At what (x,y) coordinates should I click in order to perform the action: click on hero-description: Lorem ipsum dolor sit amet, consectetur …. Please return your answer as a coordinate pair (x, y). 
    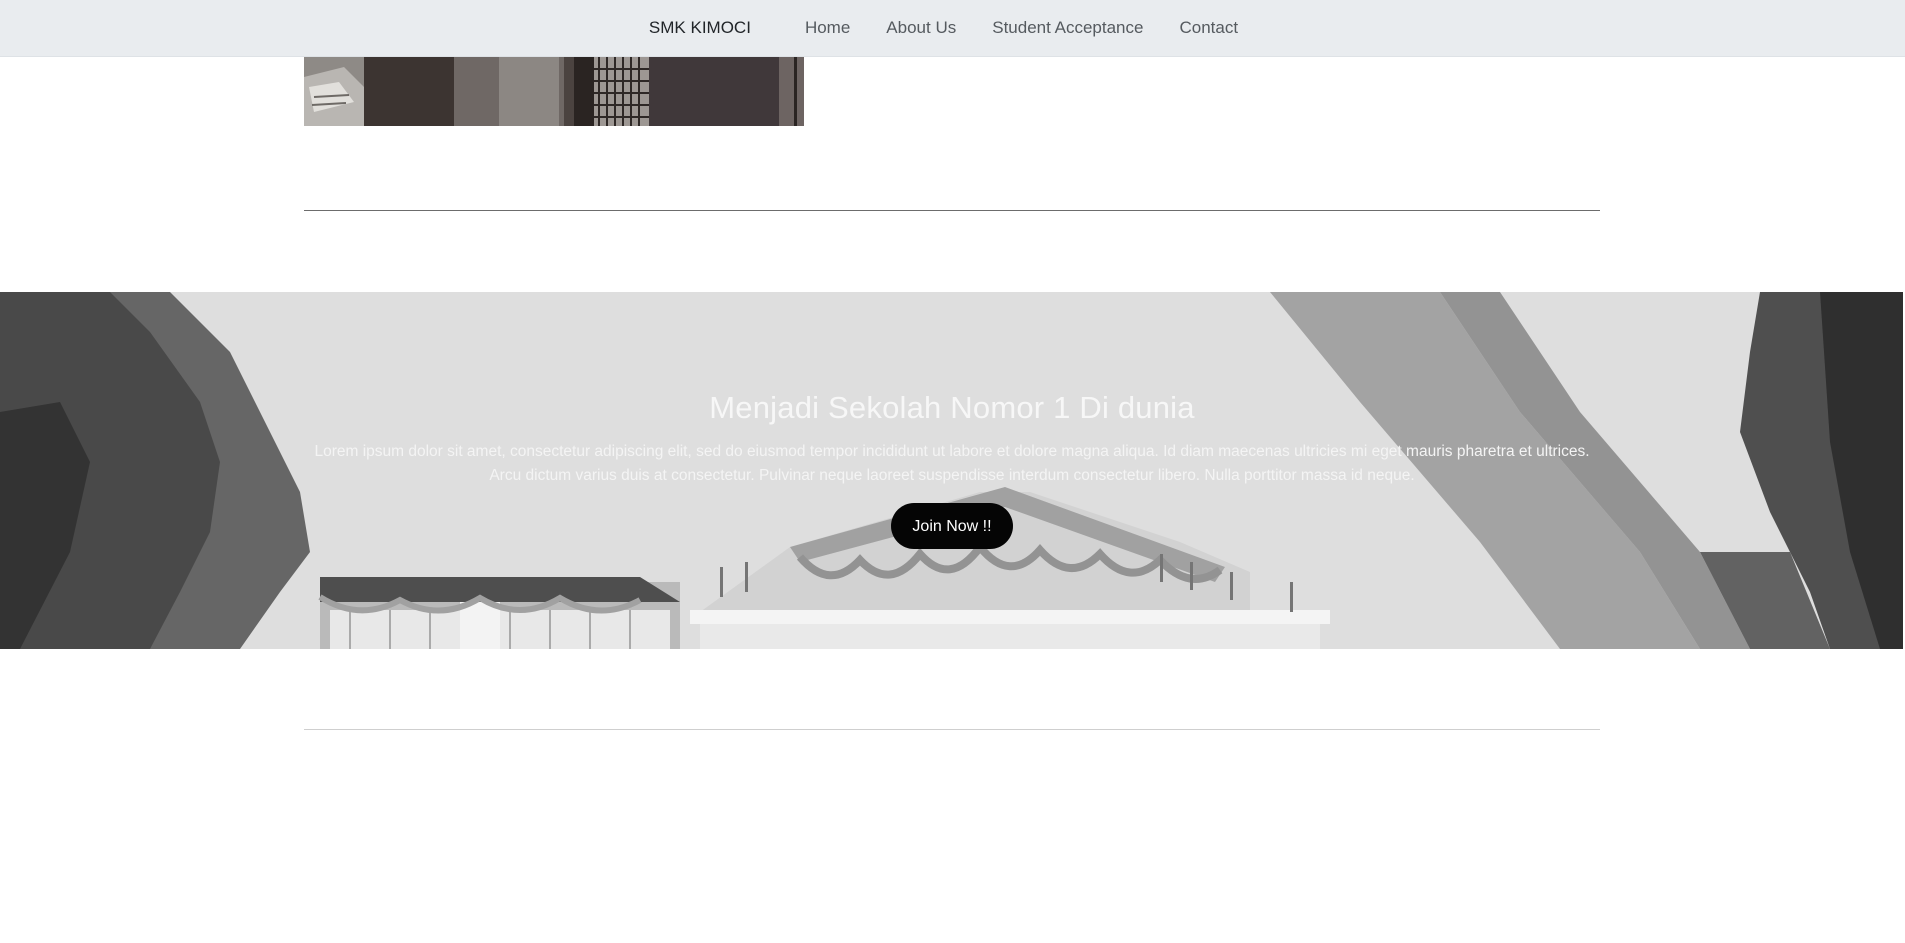
    Looking at the image, I should click on (952, 463).